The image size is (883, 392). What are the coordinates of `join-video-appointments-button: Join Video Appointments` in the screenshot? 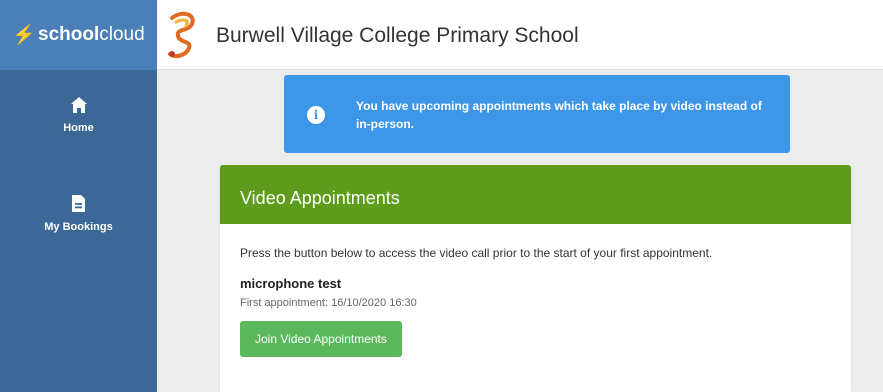 It's located at (321, 339).